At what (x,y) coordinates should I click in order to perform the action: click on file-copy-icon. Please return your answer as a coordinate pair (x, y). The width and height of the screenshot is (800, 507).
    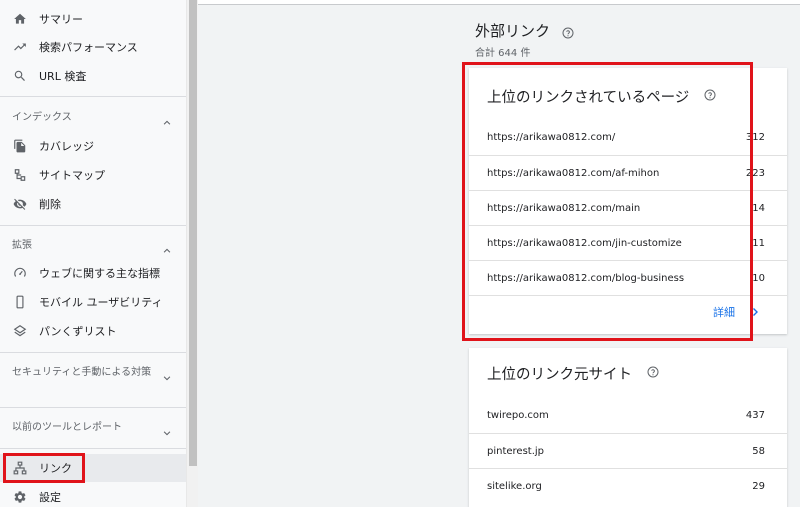
    Looking at the image, I should click on (20, 146).